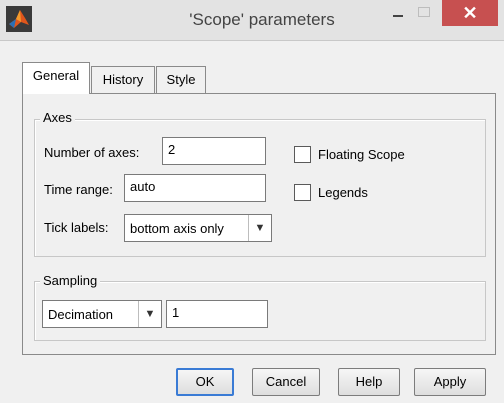  I want to click on tick-labels-value: bottom axis only, so click(177, 228).